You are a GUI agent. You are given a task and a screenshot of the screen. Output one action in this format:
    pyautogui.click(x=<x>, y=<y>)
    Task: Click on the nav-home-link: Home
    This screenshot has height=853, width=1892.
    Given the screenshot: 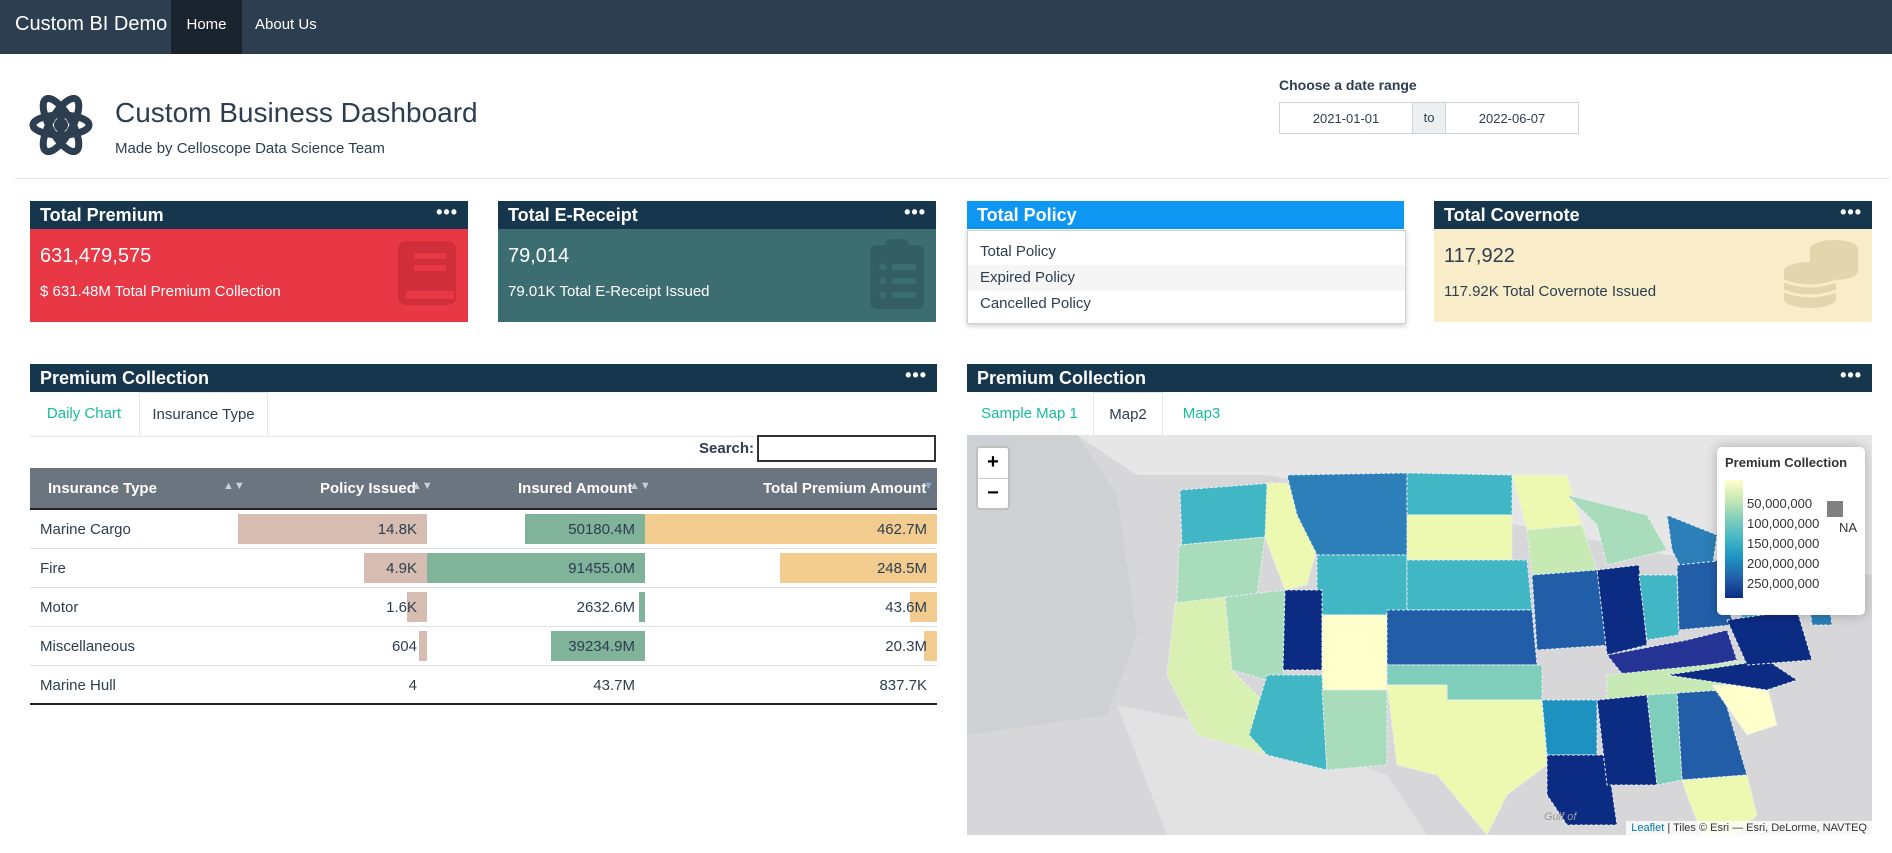 What is the action you would take?
    pyautogui.click(x=206, y=27)
    